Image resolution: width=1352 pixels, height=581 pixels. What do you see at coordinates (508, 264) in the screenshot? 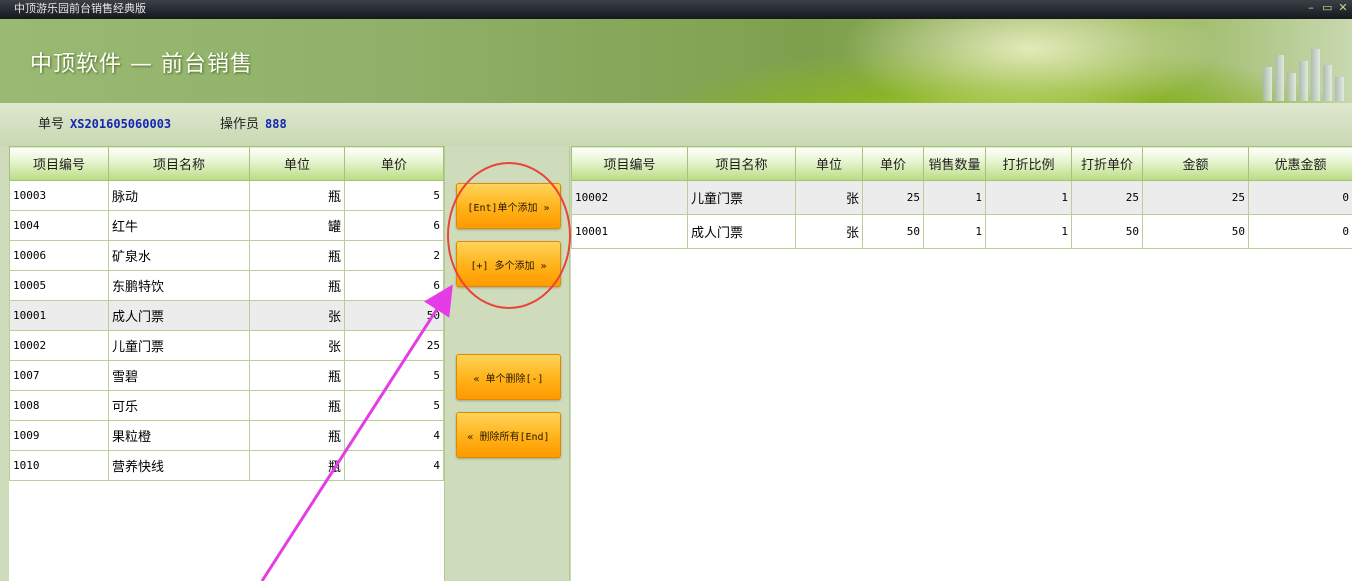
I see `add-multiple-button: [+] 多个添加 »` at bounding box center [508, 264].